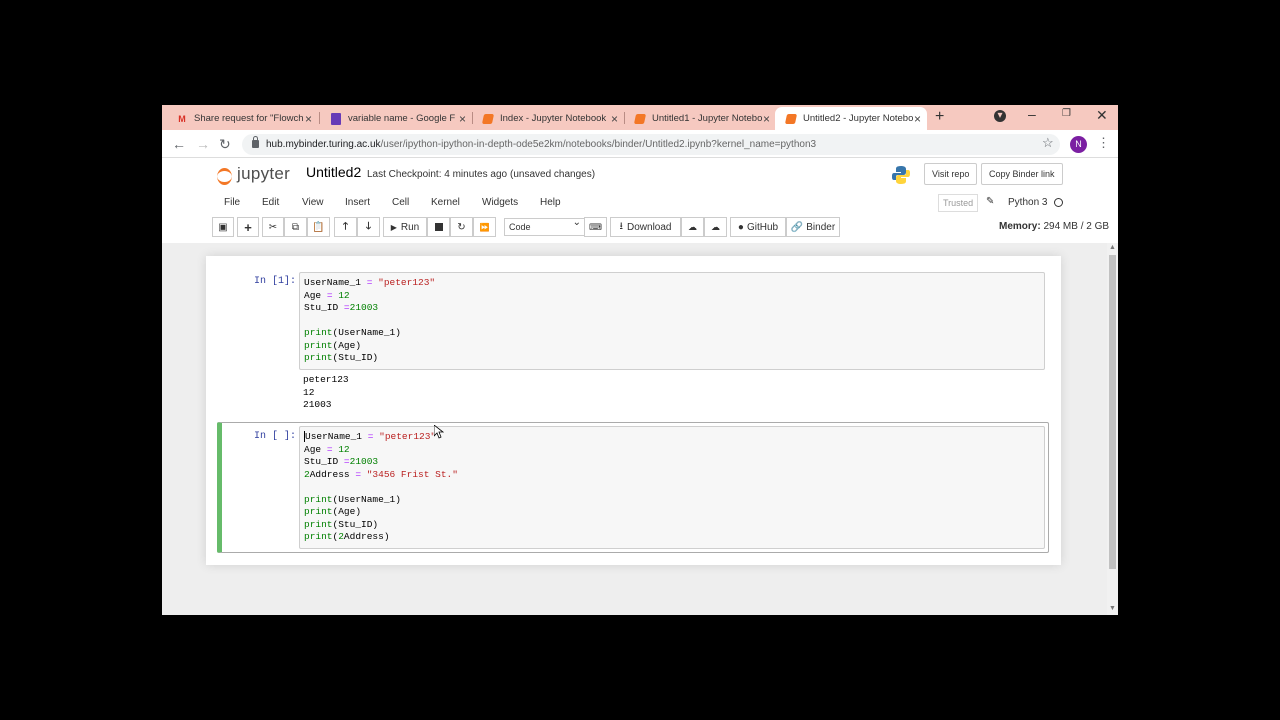  What do you see at coordinates (1112, 412) in the screenshot?
I see `scrollbar-thumb` at bounding box center [1112, 412].